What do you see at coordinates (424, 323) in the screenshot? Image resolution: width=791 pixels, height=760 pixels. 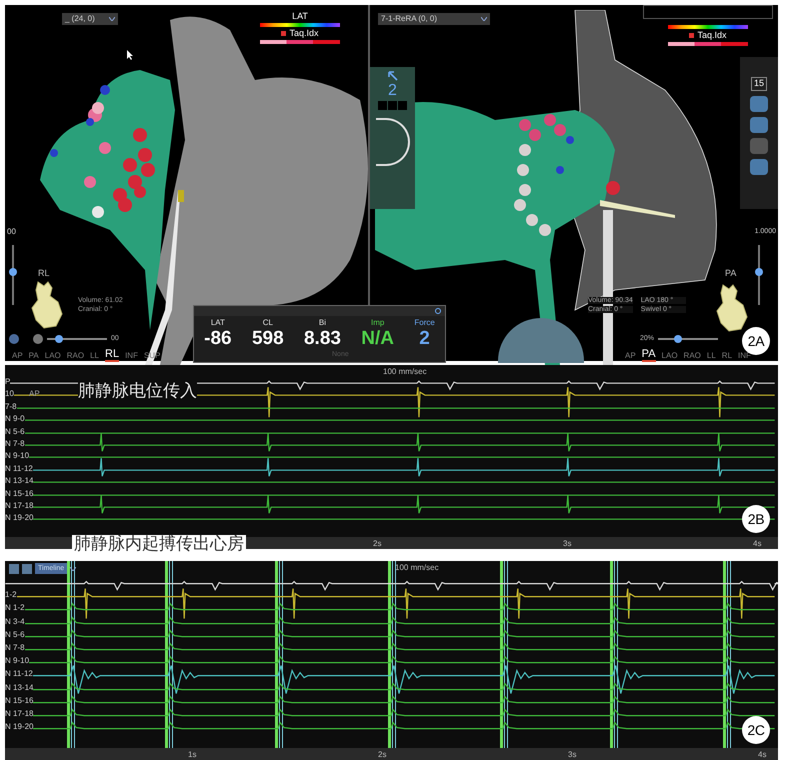 I see `metric-label: Force` at bounding box center [424, 323].